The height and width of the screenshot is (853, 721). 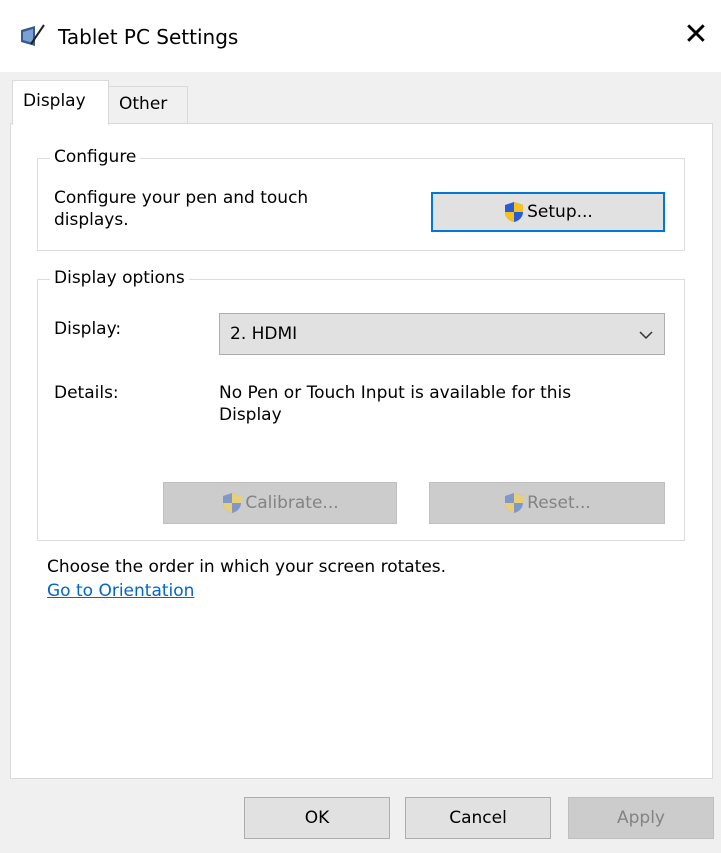 What do you see at coordinates (91, 220) in the screenshot?
I see `configure-description-line2: displays.` at bounding box center [91, 220].